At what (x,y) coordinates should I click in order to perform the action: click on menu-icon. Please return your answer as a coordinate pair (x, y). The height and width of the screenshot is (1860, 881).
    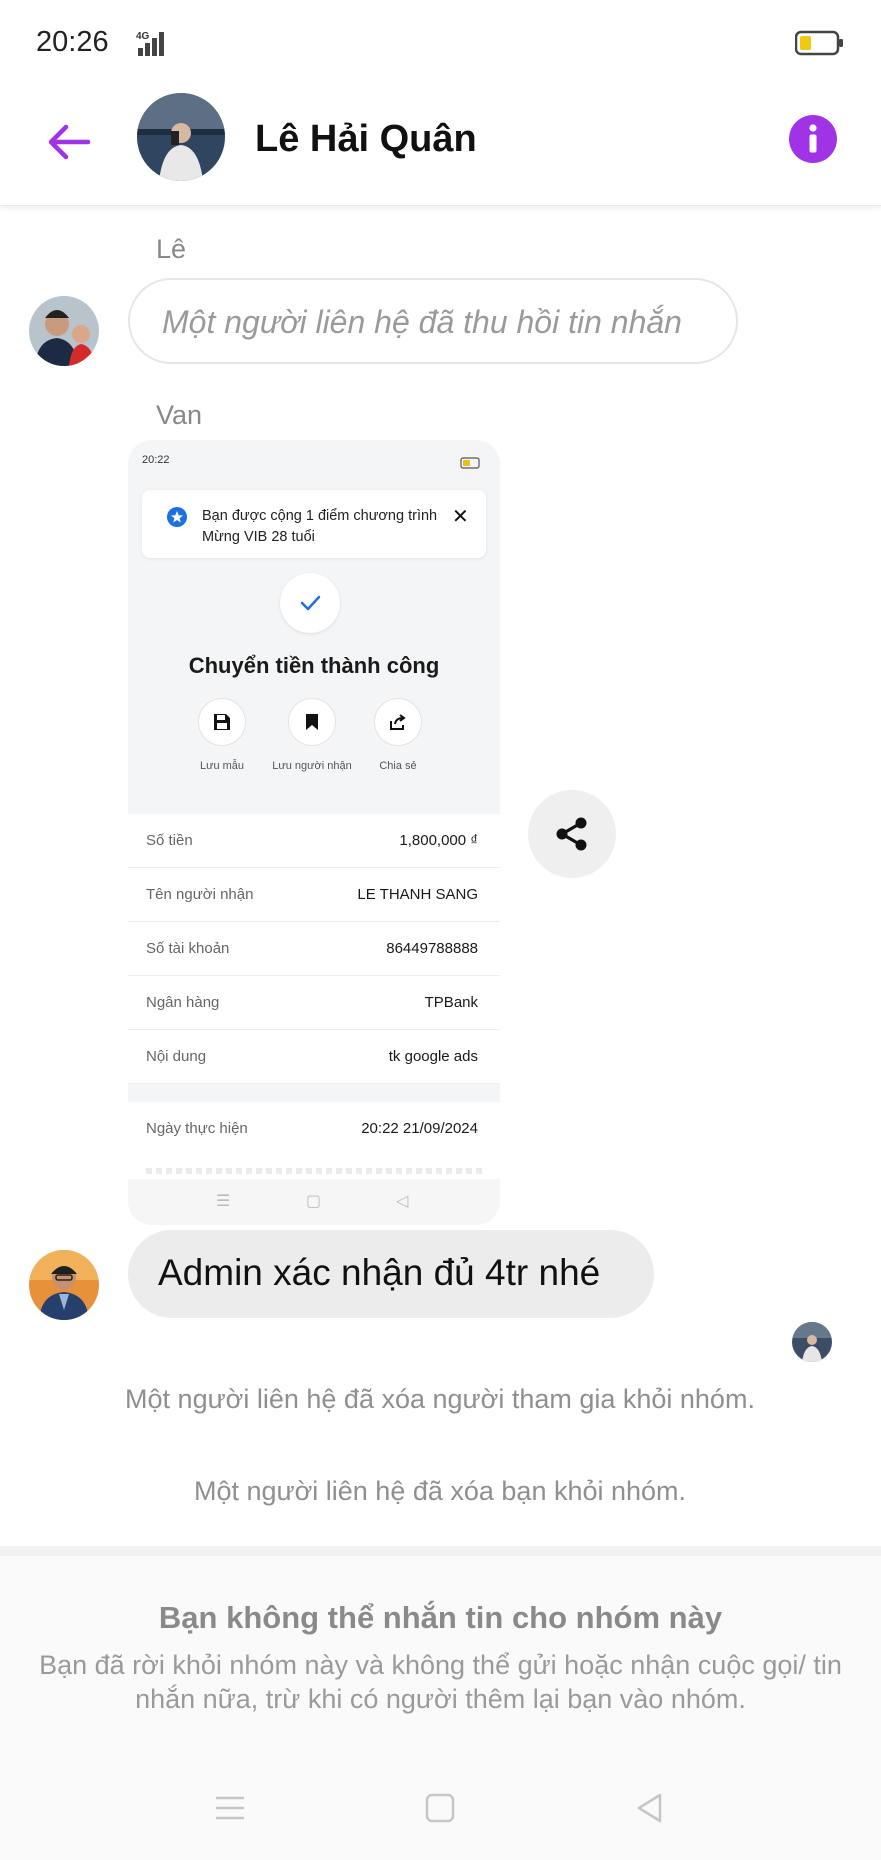
    Looking at the image, I should click on (230, 1808).